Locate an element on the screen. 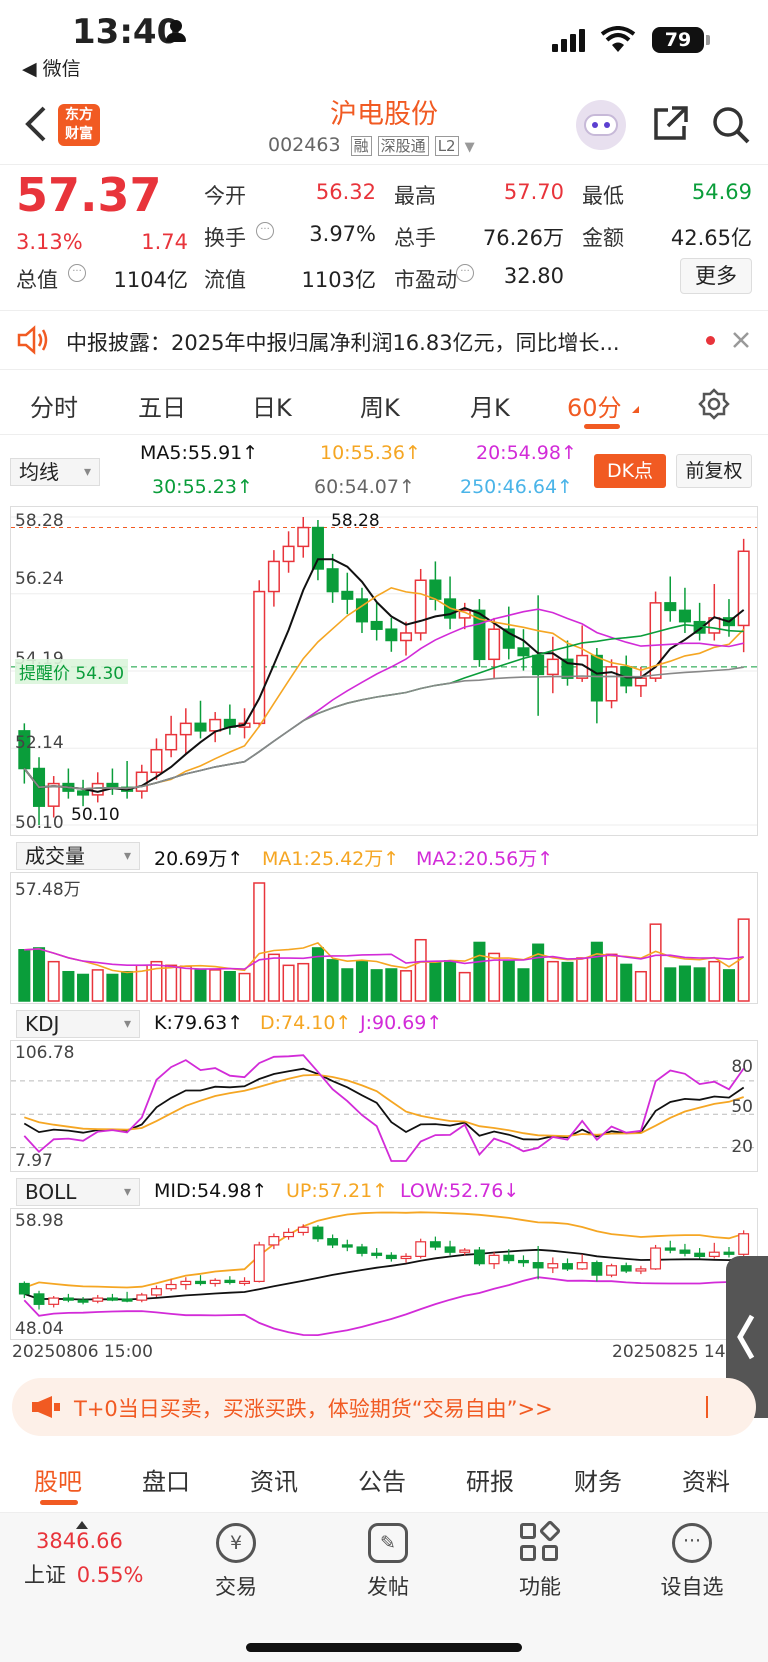  tab-financials: 财务 is located at coordinates (598, 1479).